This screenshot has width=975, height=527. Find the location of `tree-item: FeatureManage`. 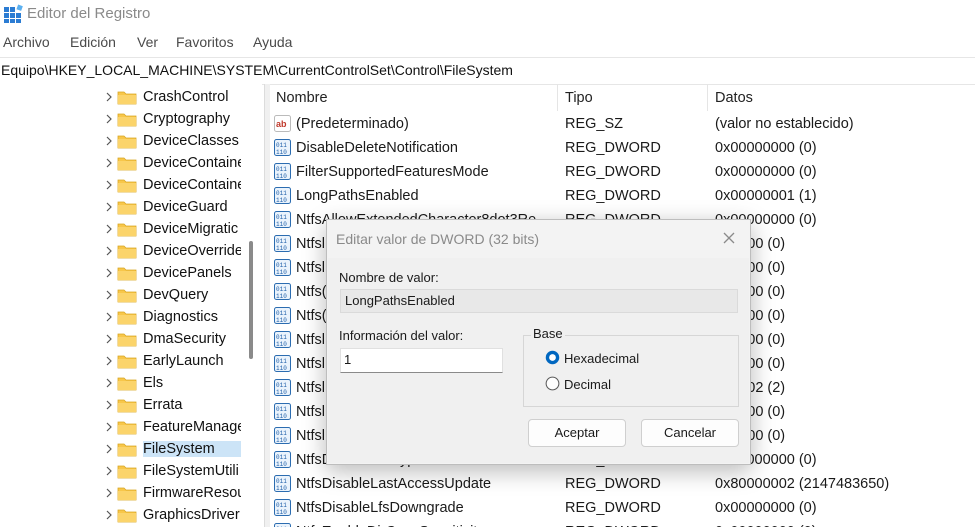

tree-item: FeatureManage is located at coordinates (131, 427).